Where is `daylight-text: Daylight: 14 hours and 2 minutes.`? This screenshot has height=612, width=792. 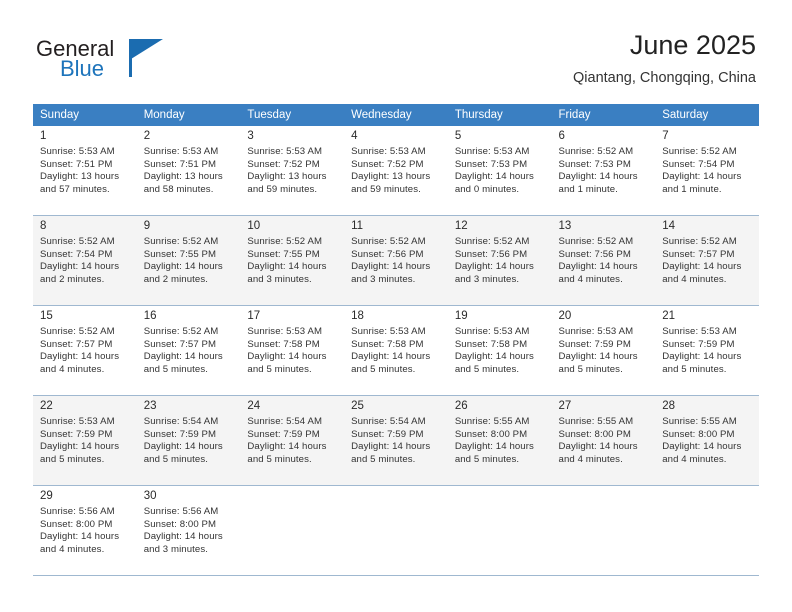 daylight-text: Daylight: 14 hours and 2 minutes. is located at coordinates (183, 273).